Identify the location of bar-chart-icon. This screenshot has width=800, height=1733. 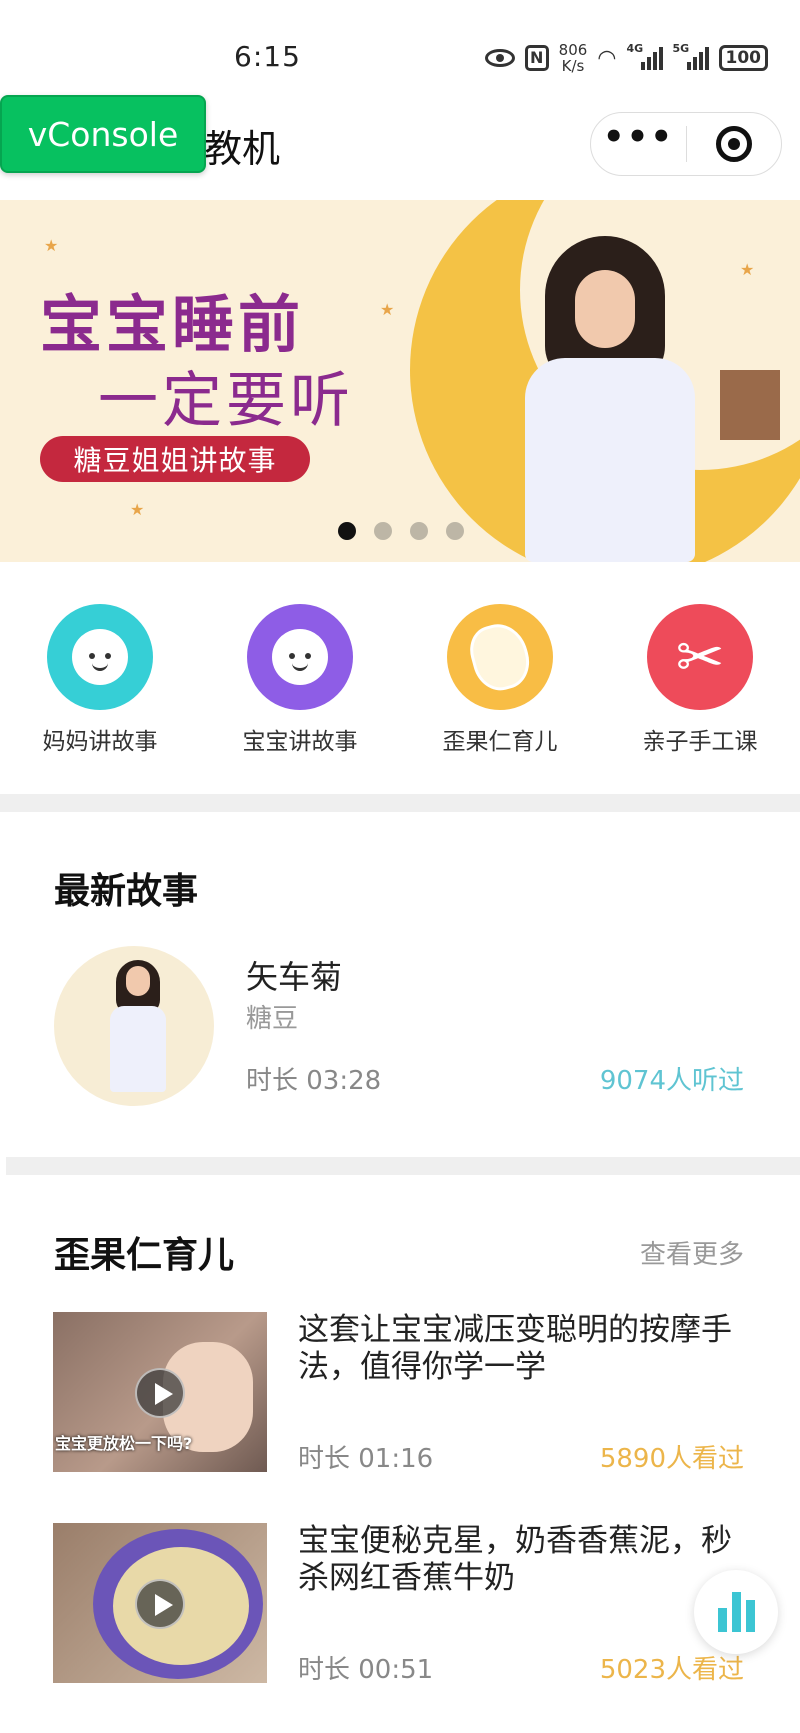
(722, 1620).